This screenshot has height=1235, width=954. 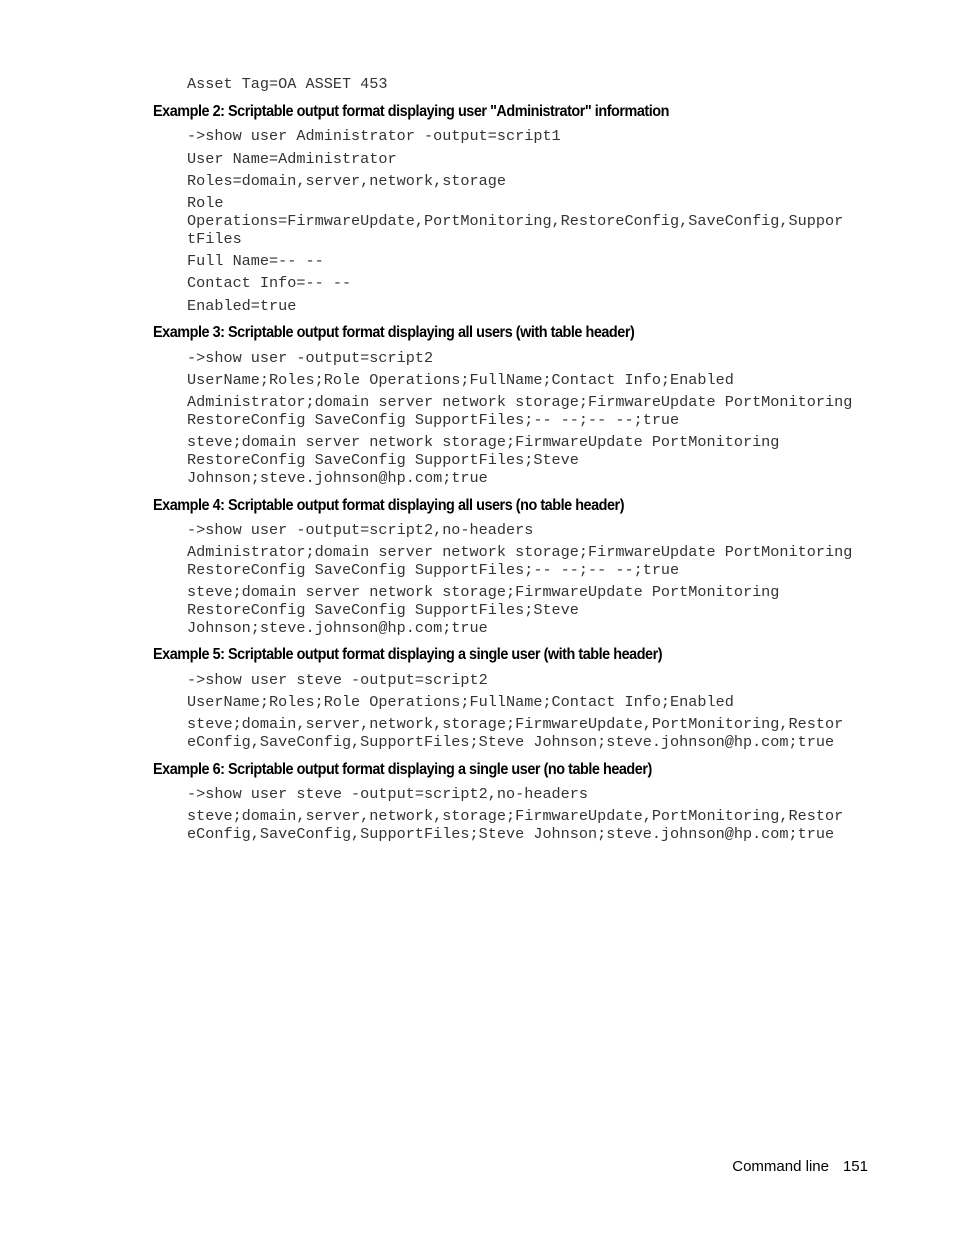 I want to click on code-line: Full Name=-- --, so click(x=255, y=261).